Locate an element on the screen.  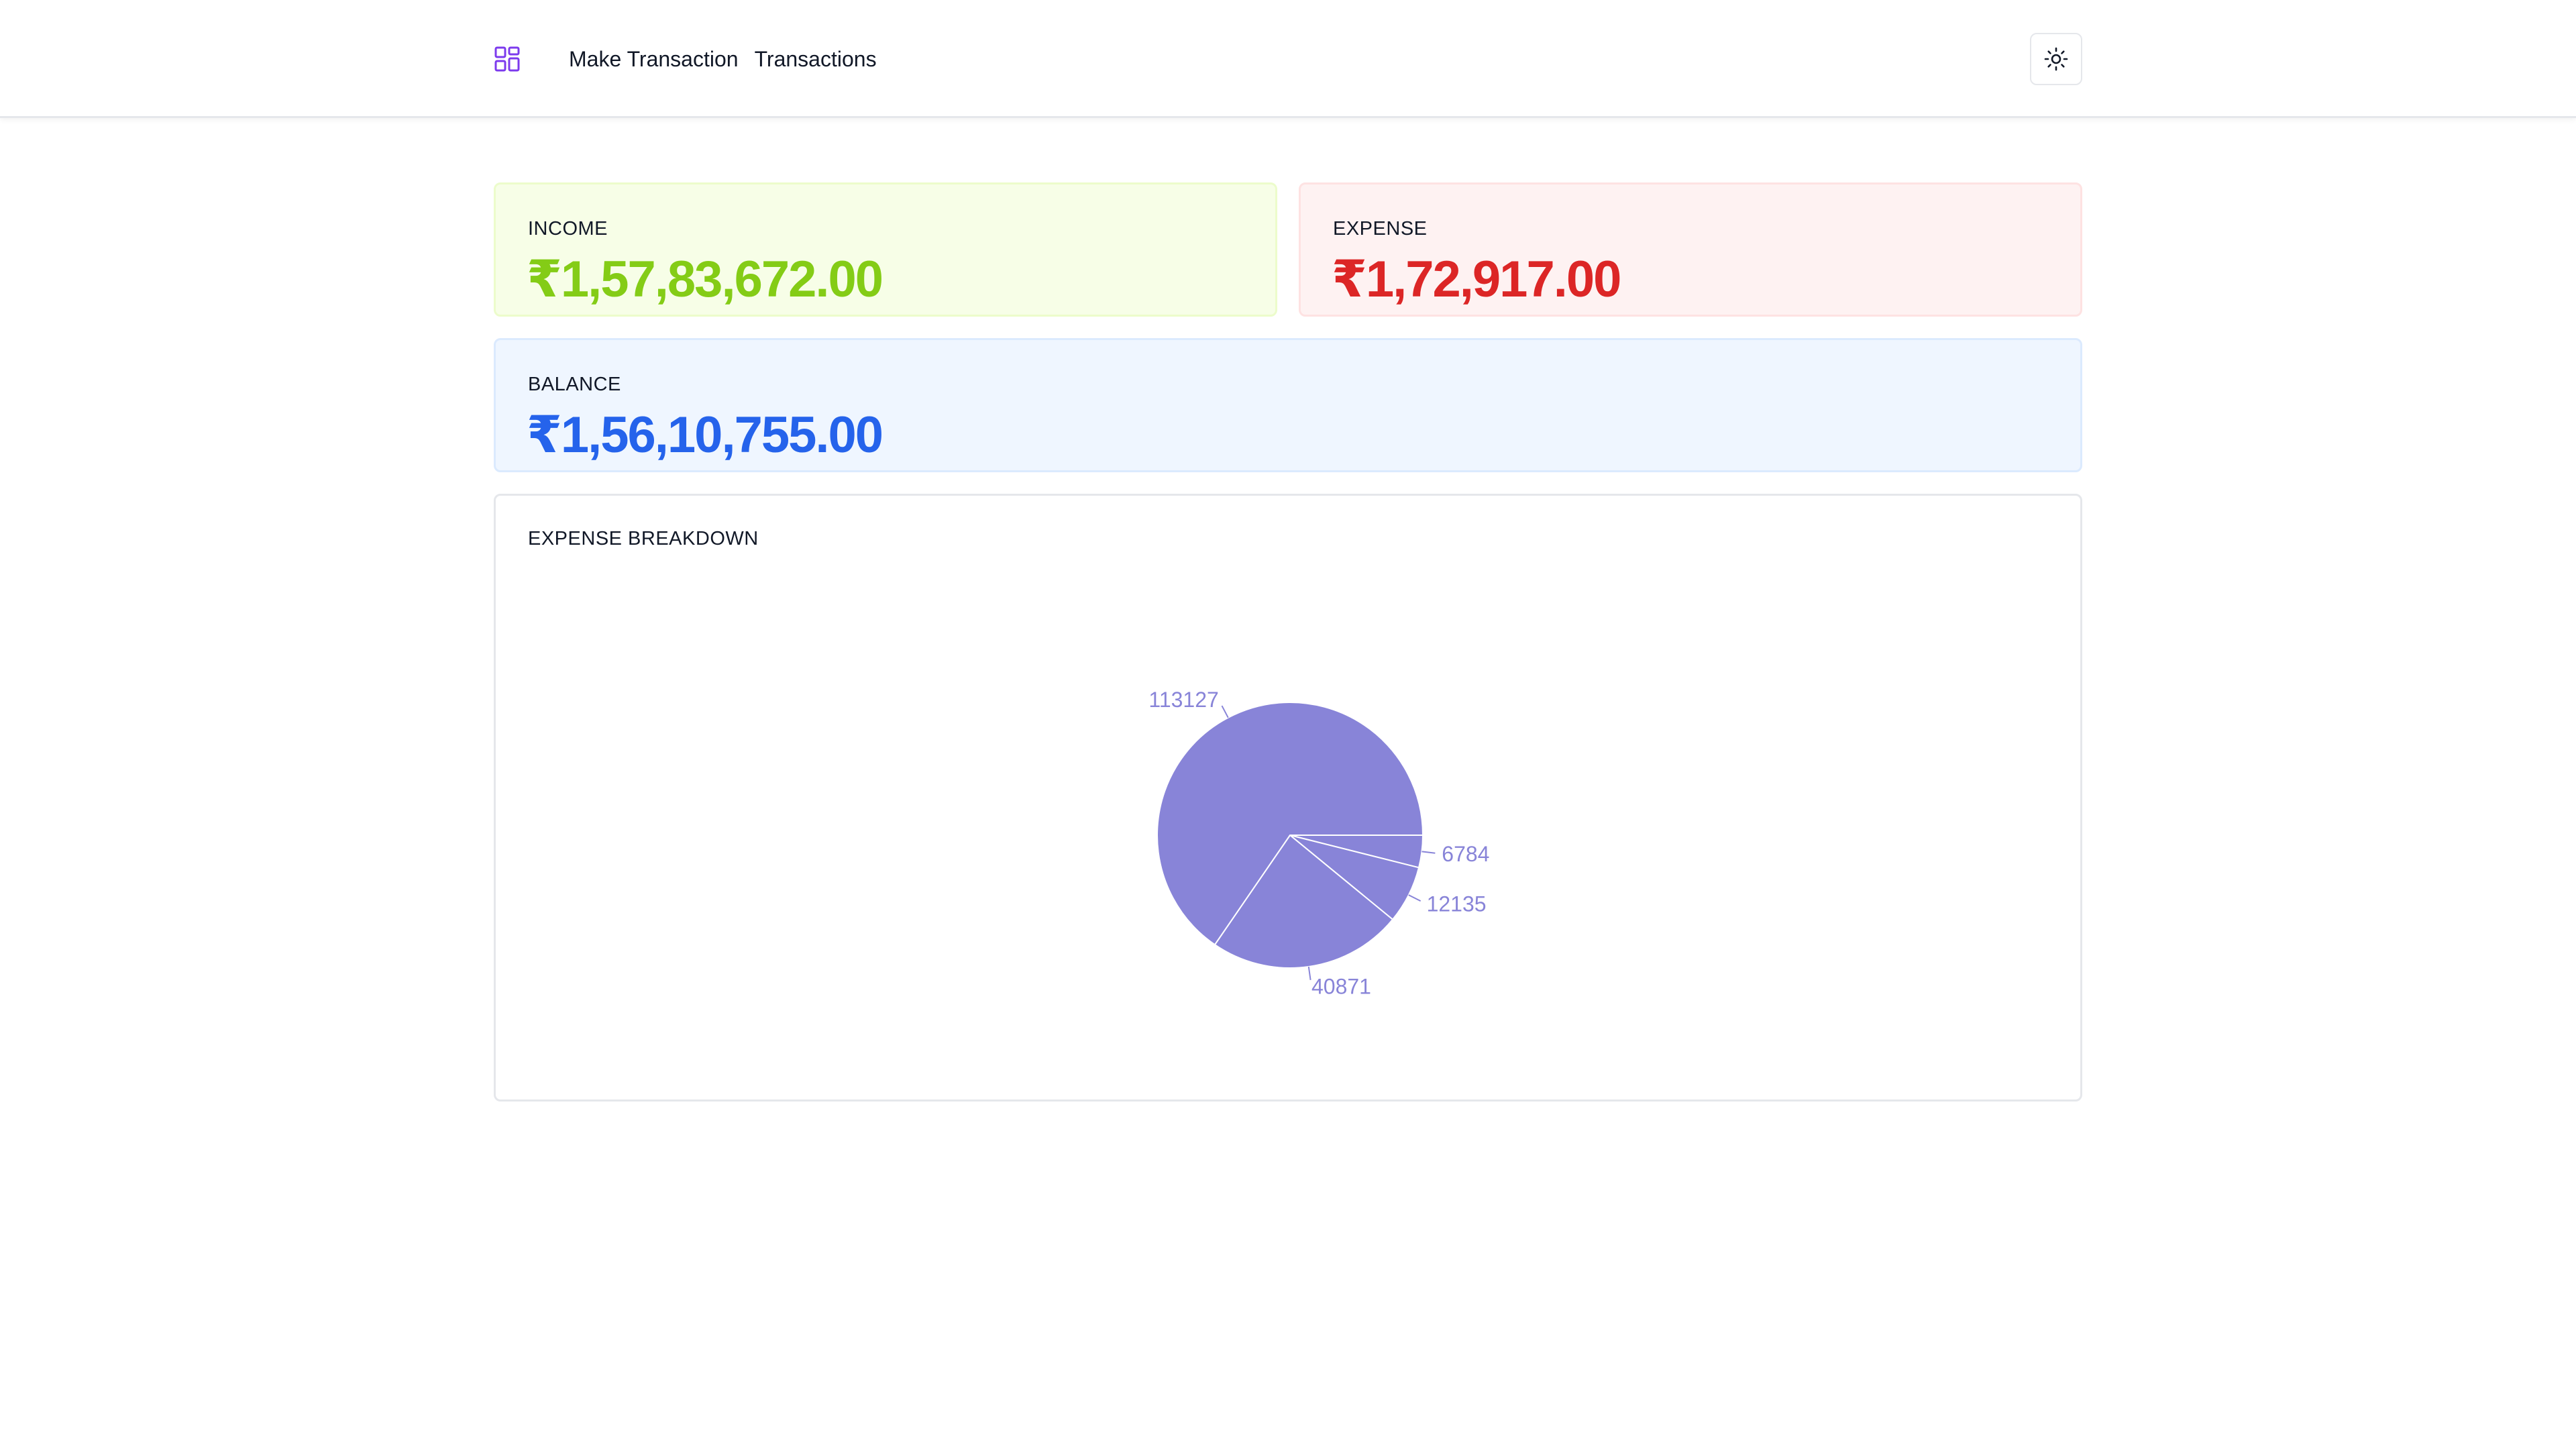
income-card: INCOME ₹1,57,83,672.00 is located at coordinates (885, 249).